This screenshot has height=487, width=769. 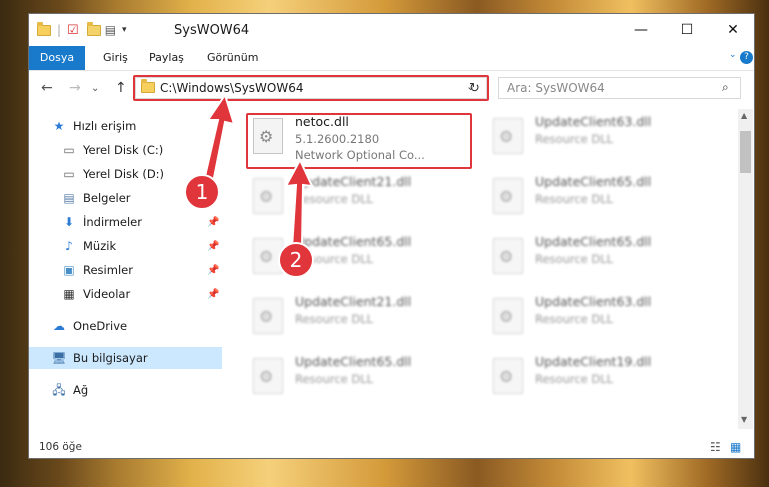 I want to click on nav-item-label: Müzik, so click(x=100, y=246).